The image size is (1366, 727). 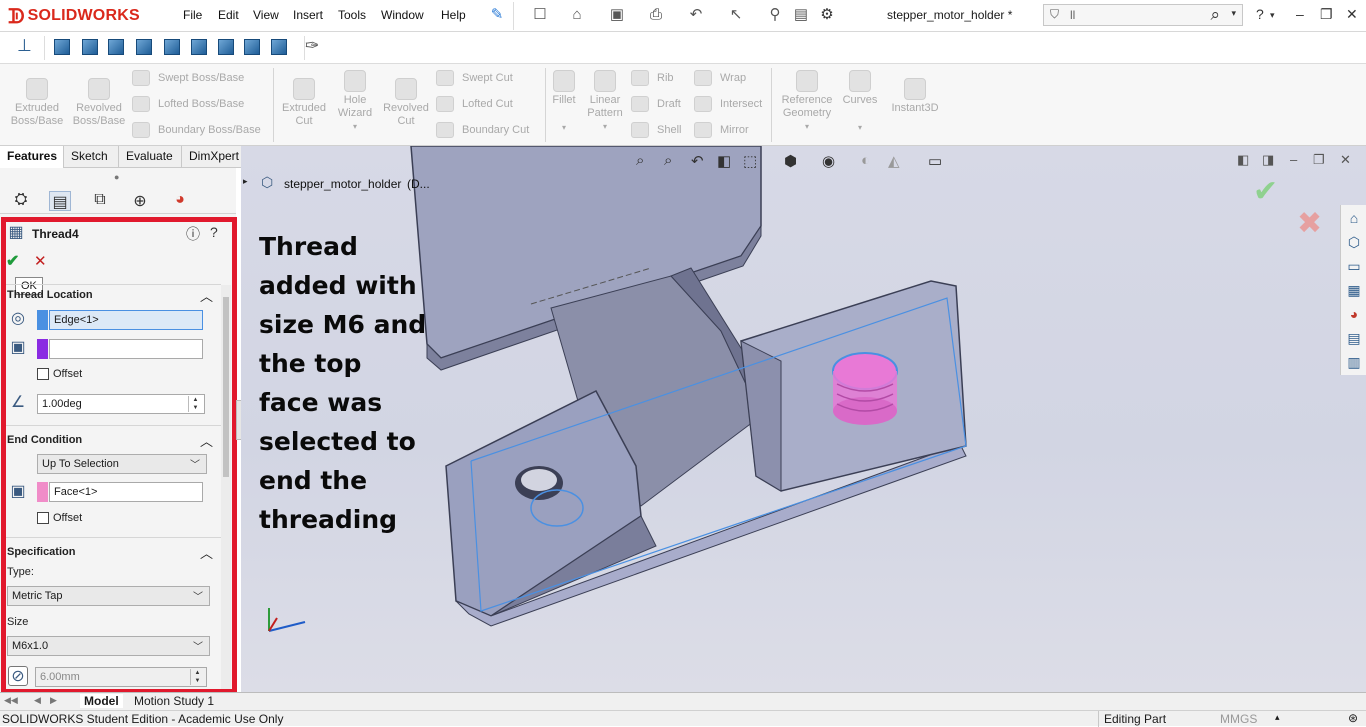 What do you see at coordinates (860, 102) in the screenshot?
I see `curves-button: Curves ▾` at bounding box center [860, 102].